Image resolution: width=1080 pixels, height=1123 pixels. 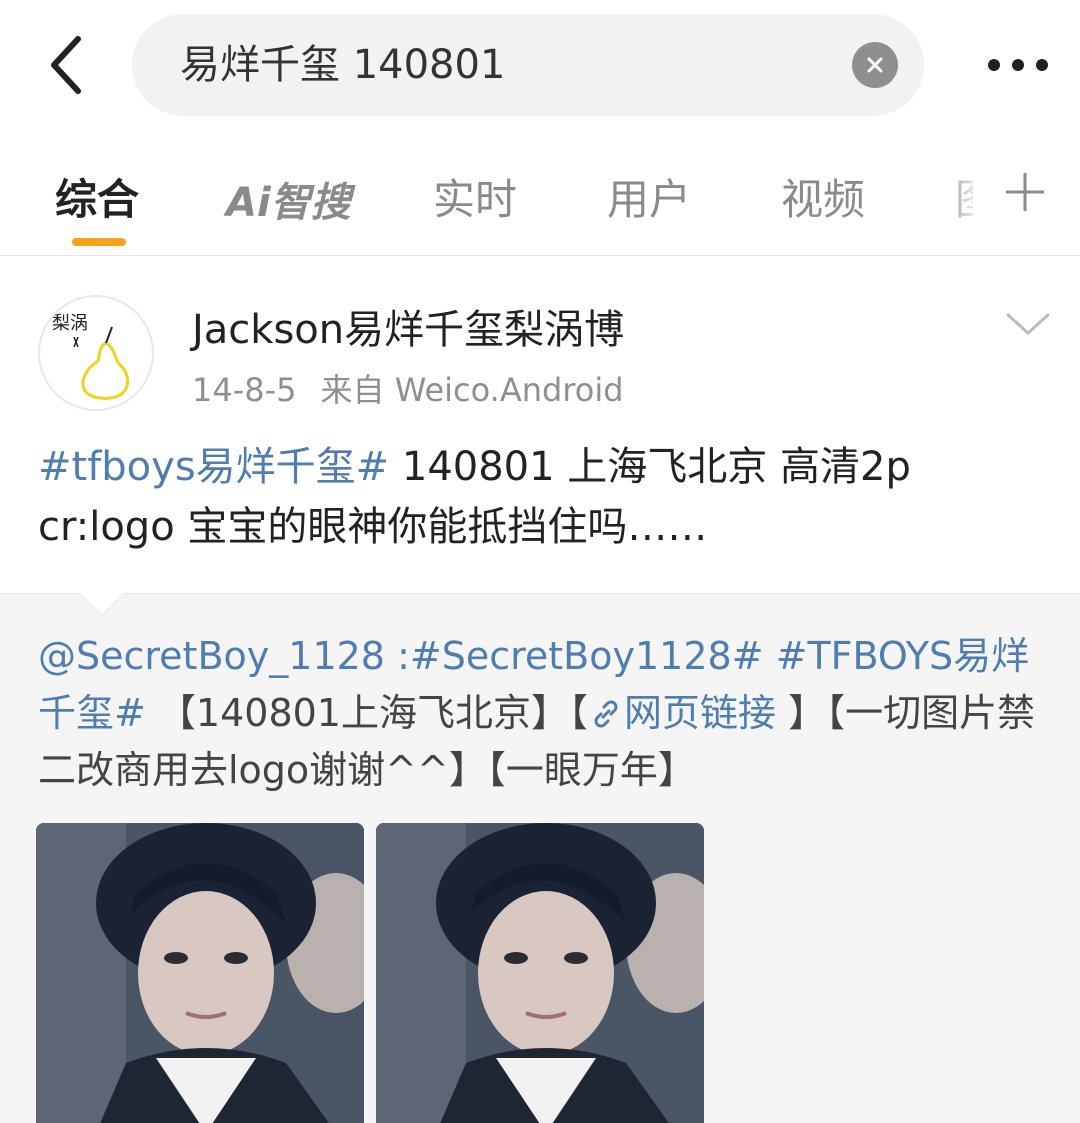 I want to click on post-meta: 14-8-5 来自 Weico.Android, so click(x=408, y=388).